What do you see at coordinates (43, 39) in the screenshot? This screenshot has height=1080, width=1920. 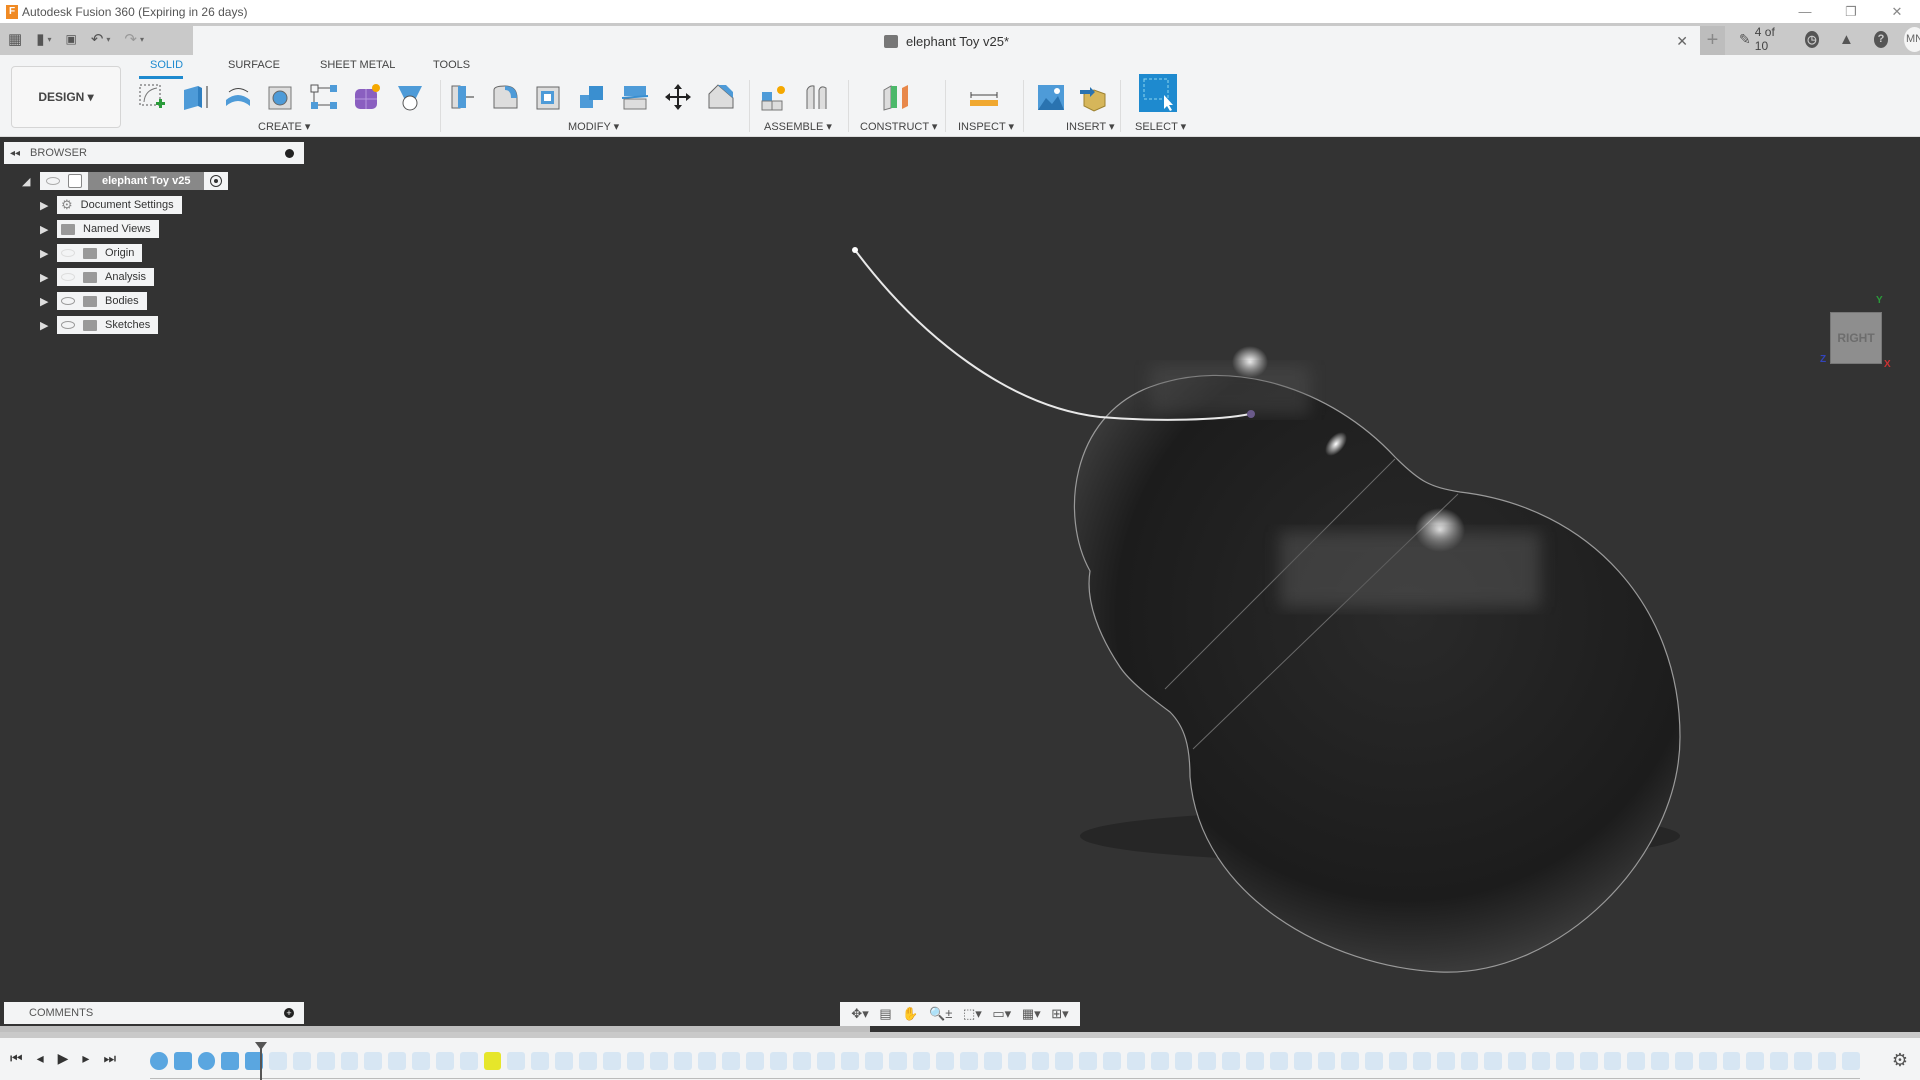 I see `file-menu-button: ▮ ▾` at bounding box center [43, 39].